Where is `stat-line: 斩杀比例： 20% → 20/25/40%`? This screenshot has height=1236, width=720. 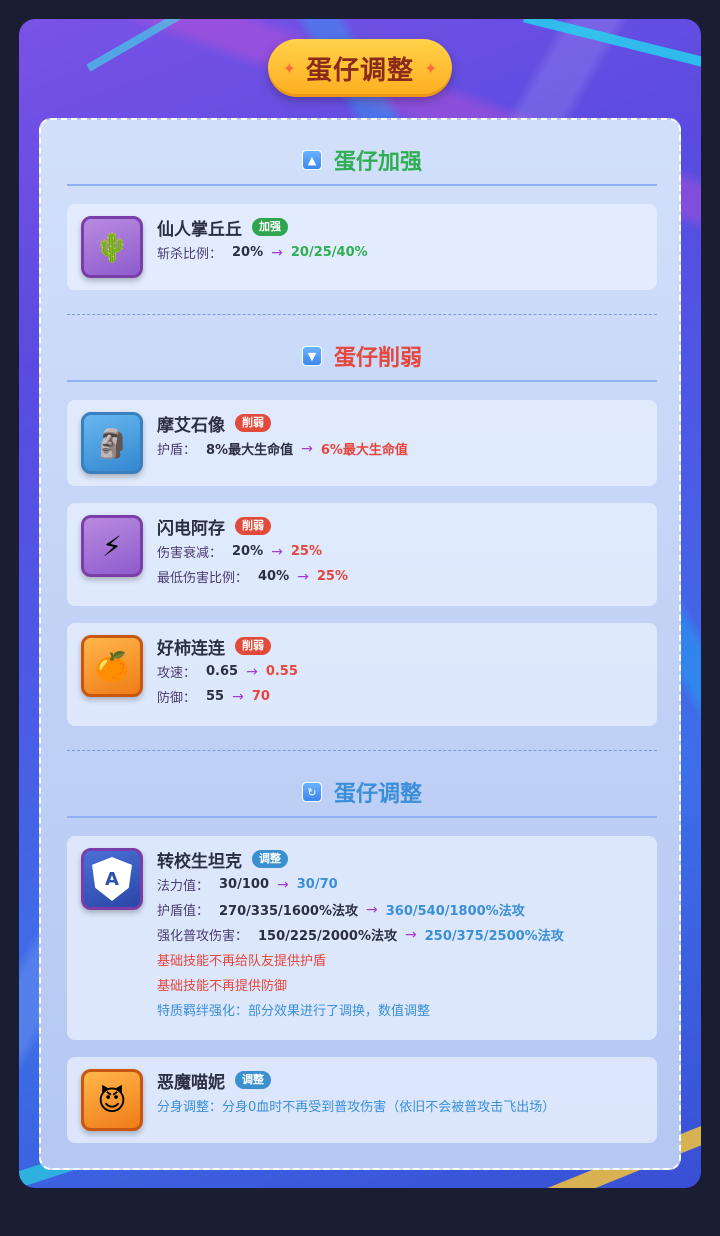
stat-line: 斩杀比例： 20% → 20/25/40% is located at coordinates (402, 252).